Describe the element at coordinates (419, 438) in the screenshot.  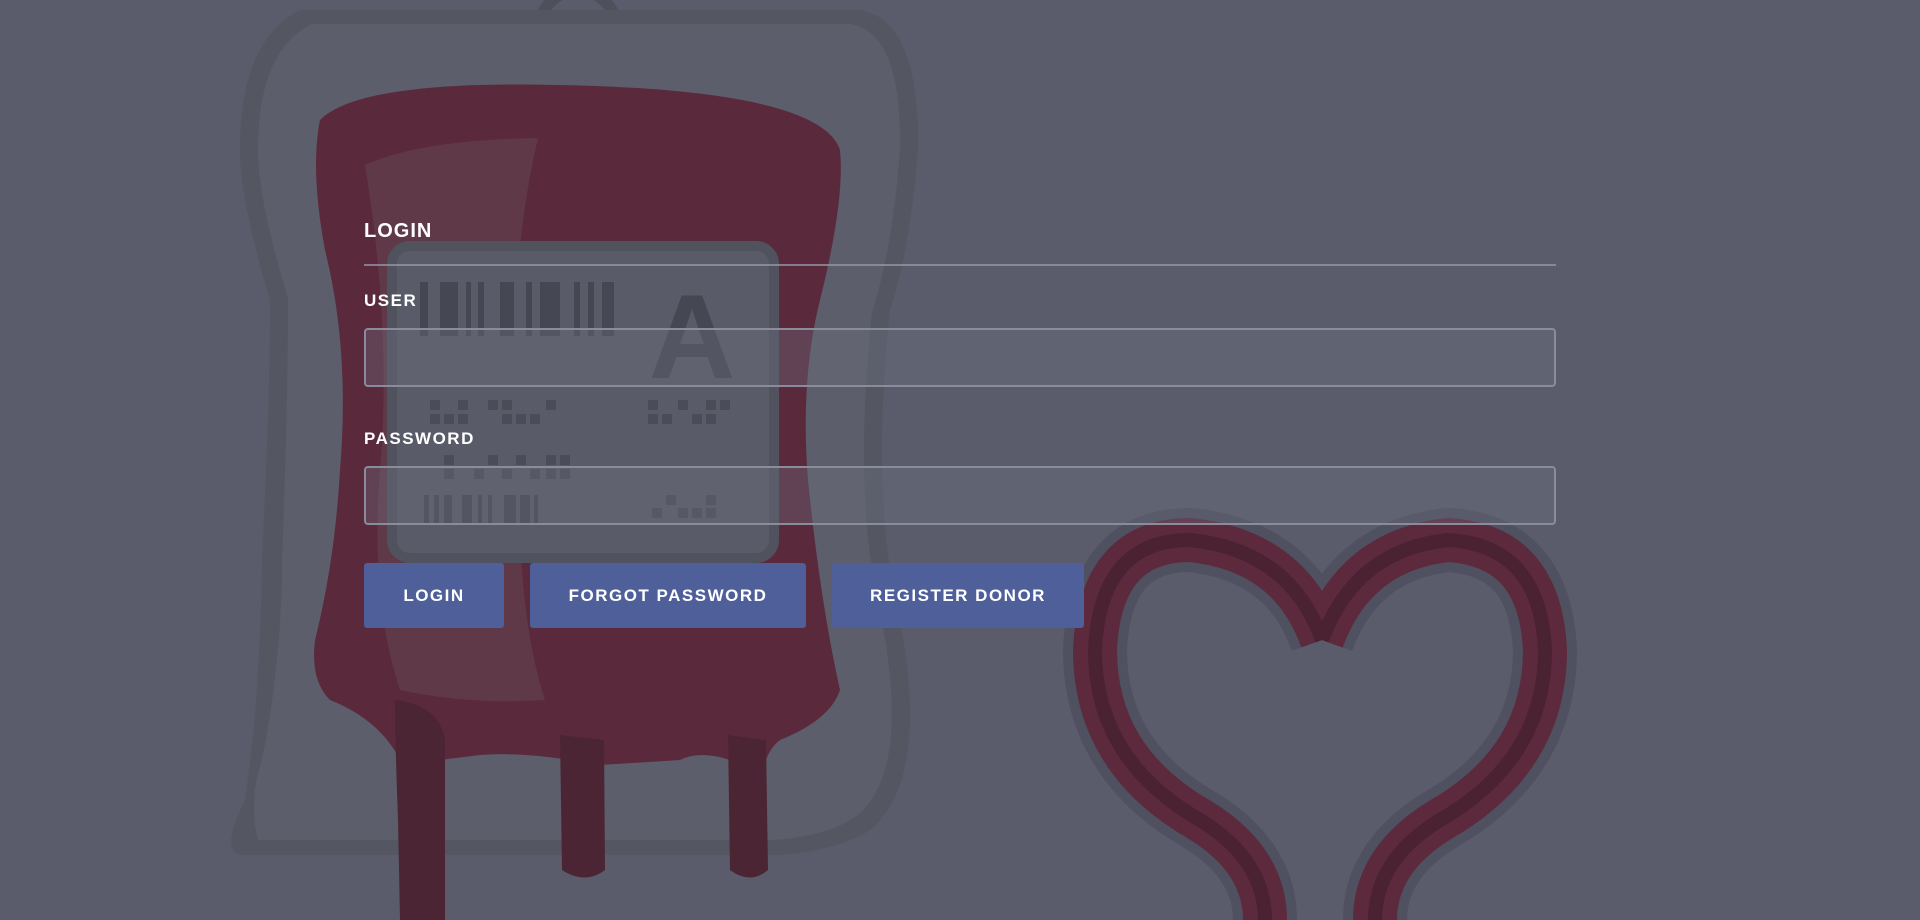
I see `password-label: PASSWORD` at that location.